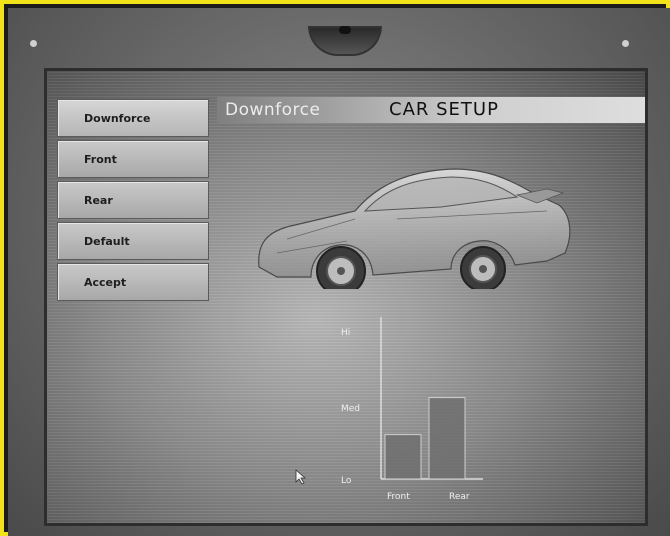  Describe the element at coordinates (133, 282) in the screenshot. I see `menu-button-accept: Accept` at that location.